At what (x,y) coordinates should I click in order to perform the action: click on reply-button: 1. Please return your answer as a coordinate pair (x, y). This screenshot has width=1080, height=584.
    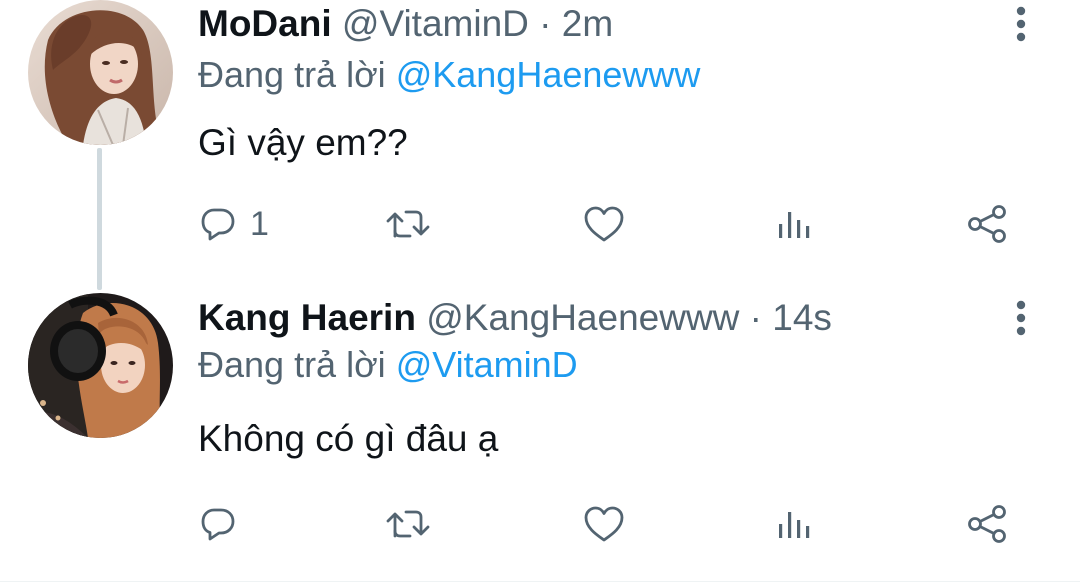
    Looking at the image, I should click on (234, 224).